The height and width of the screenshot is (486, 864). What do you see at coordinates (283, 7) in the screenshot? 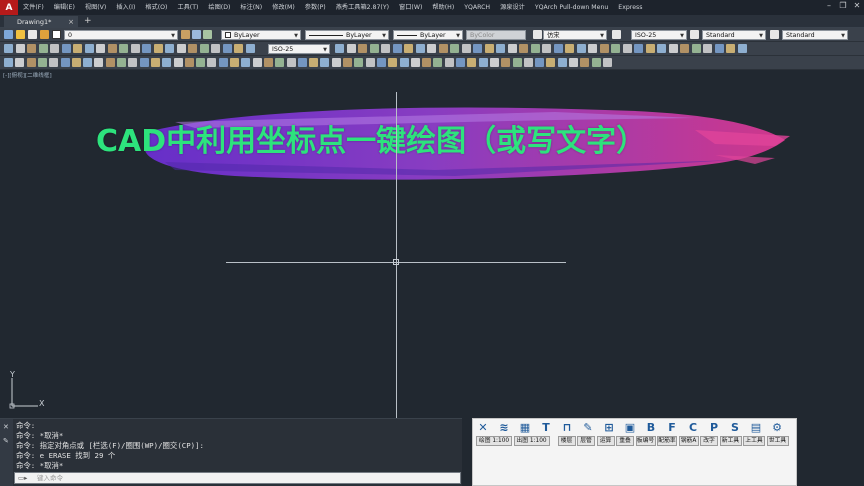
I see `menu-item: 修改(M)` at bounding box center [283, 7].